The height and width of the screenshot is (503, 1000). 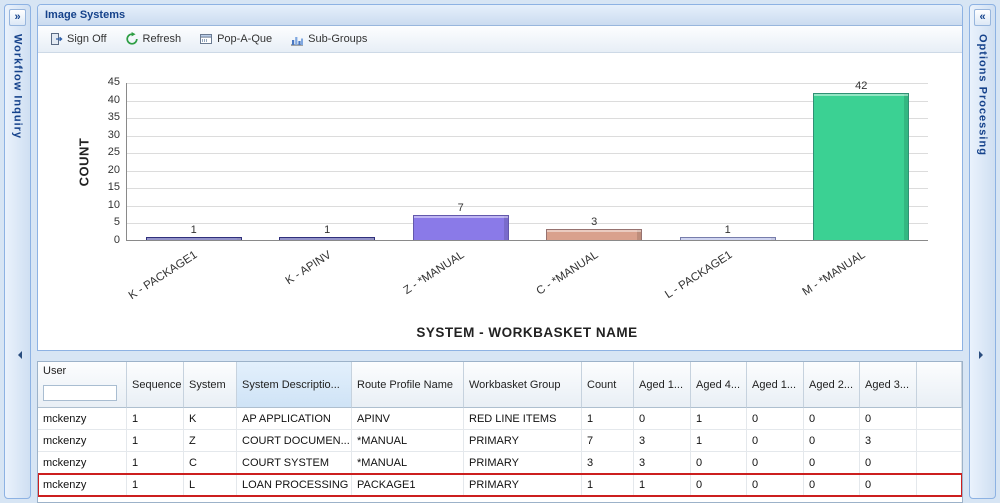 What do you see at coordinates (608, 441) in the screenshot?
I see `table-cell: 7` at bounding box center [608, 441].